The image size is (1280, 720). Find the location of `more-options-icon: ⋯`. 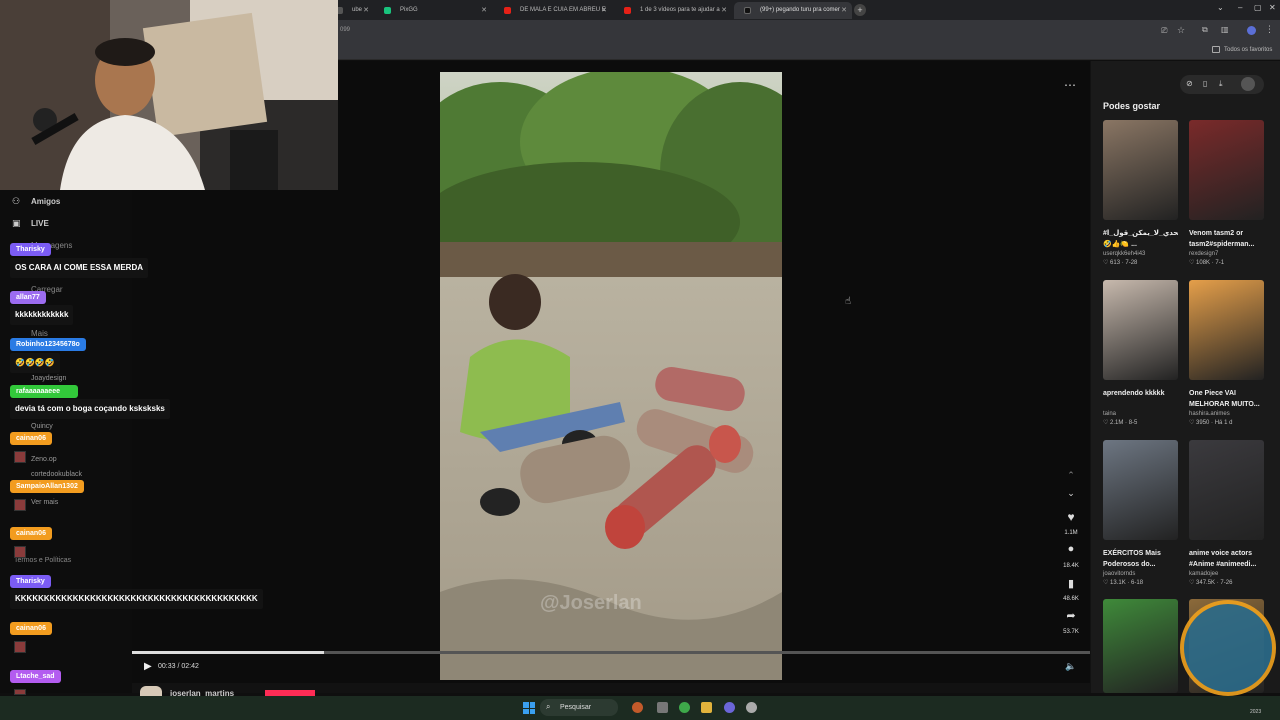

more-options-icon: ⋯ is located at coordinates (1070, 85).